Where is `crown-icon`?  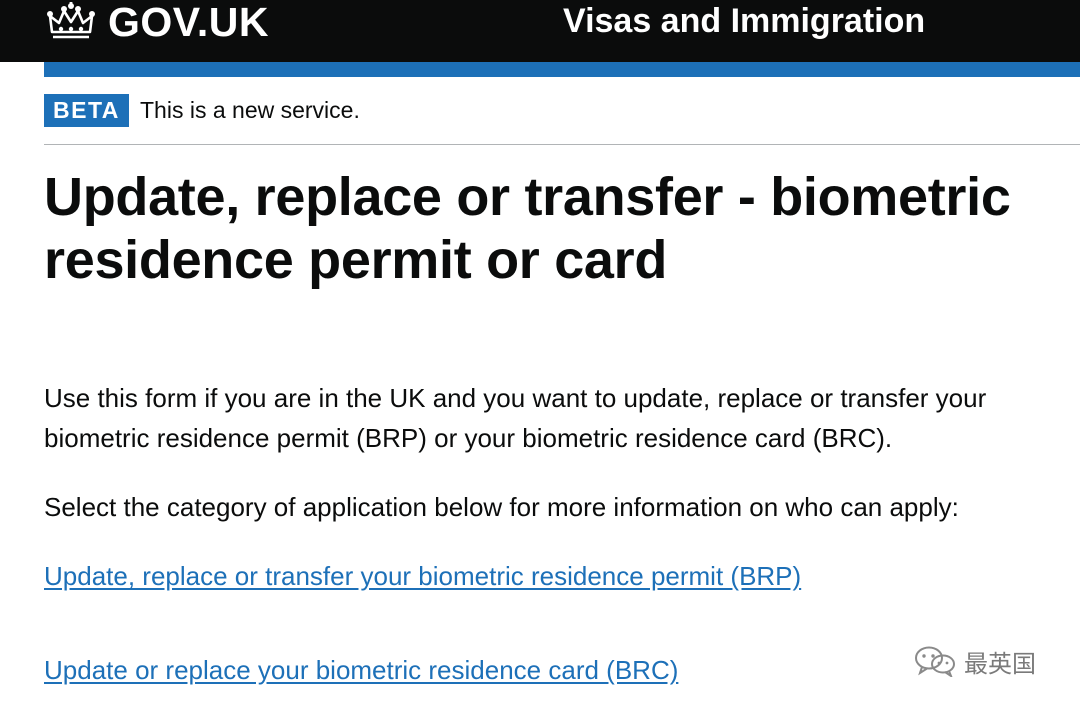 crown-icon is located at coordinates (71, 20).